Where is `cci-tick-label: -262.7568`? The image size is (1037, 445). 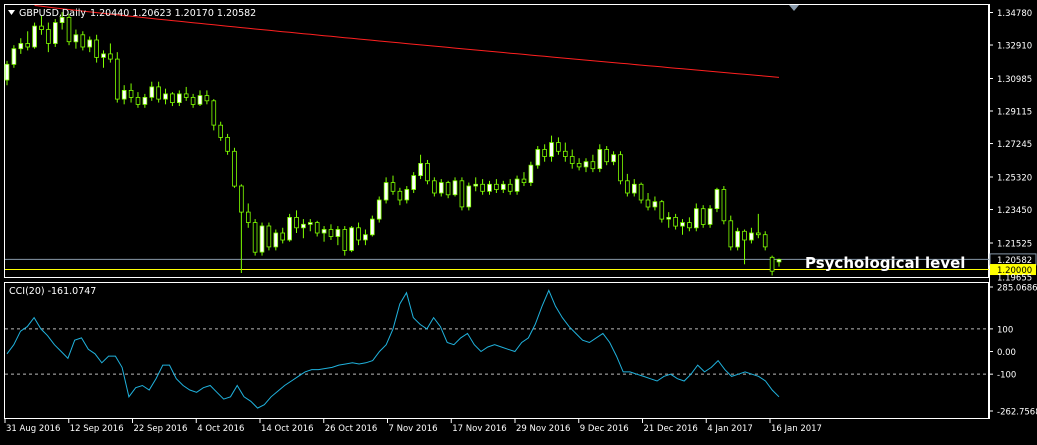 cci-tick-label: -262.7568 is located at coordinates (1017, 413).